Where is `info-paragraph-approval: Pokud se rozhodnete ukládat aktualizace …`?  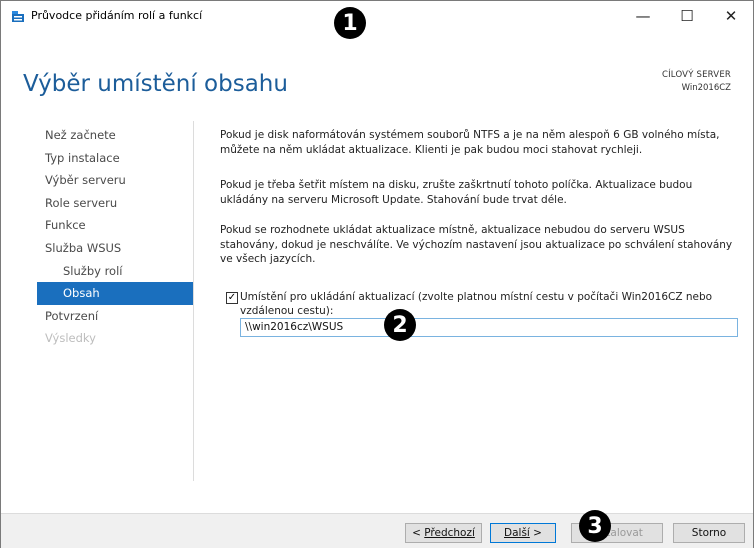 info-paragraph-approval: Pokud se rozhodnete ukládat aktualizace … is located at coordinates (476, 244).